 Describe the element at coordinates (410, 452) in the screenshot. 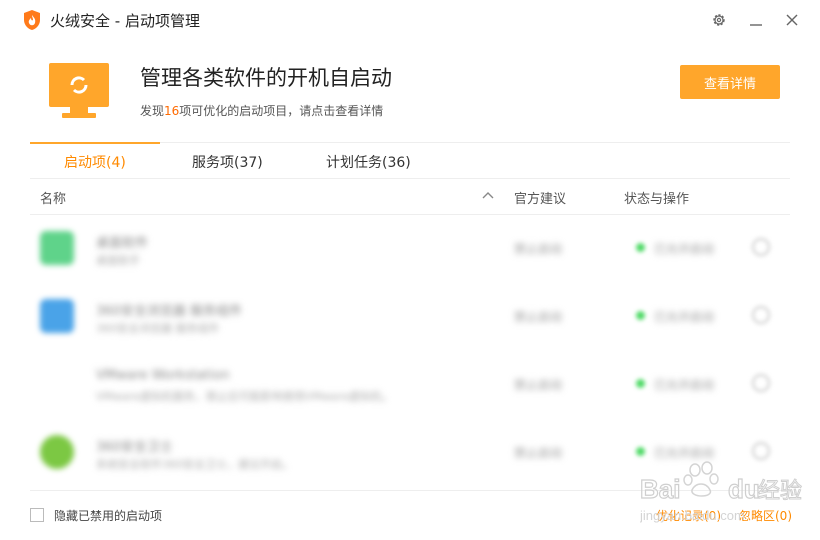

I see `table-row: 360安全卫士 系统安全软件360安全卫士，建议开启。 禁止启动 已允许启动` at that location.